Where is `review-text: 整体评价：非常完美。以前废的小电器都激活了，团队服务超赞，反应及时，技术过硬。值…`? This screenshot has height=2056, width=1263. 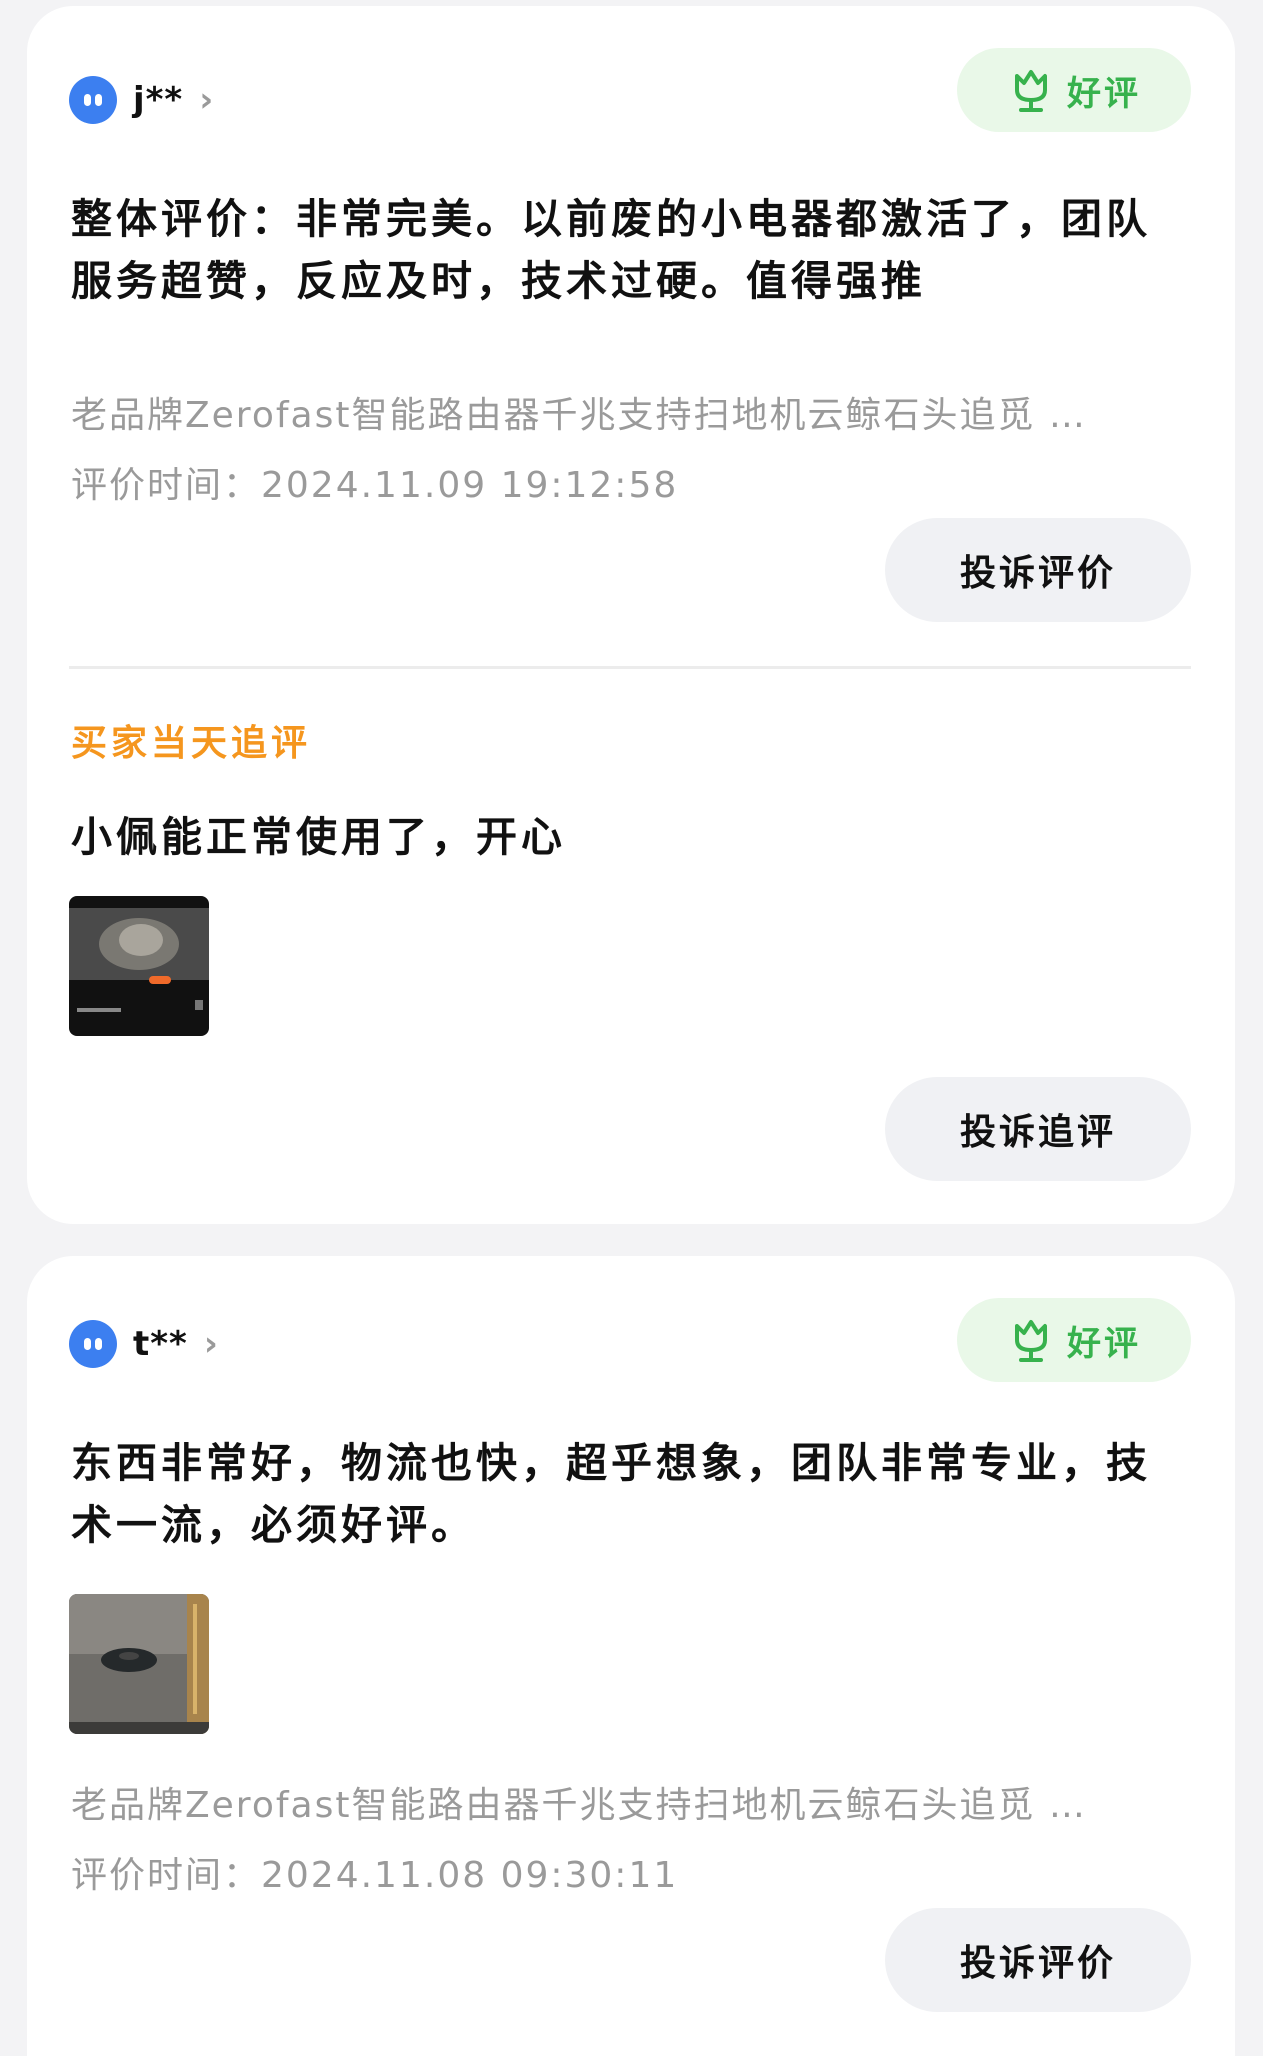
review-text: 整体评价：非常完美。以前废的小电器都激活了，团队服务超赞，反应及时，技术过硬。值… is located at coordinates (611, 250).